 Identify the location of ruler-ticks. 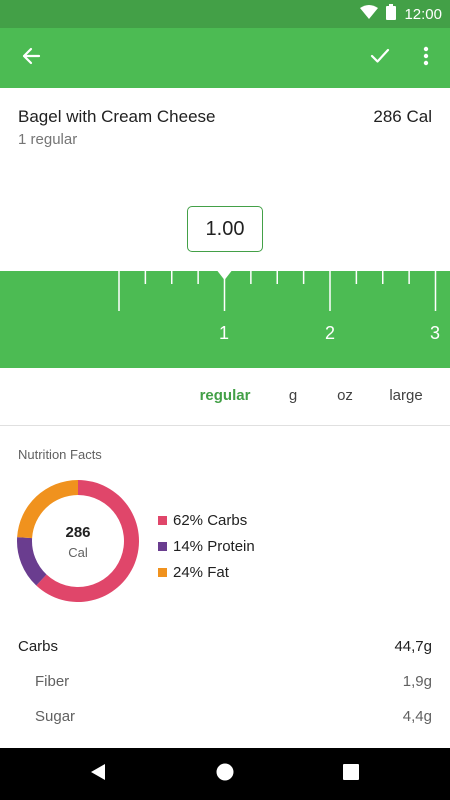
(277, 291).